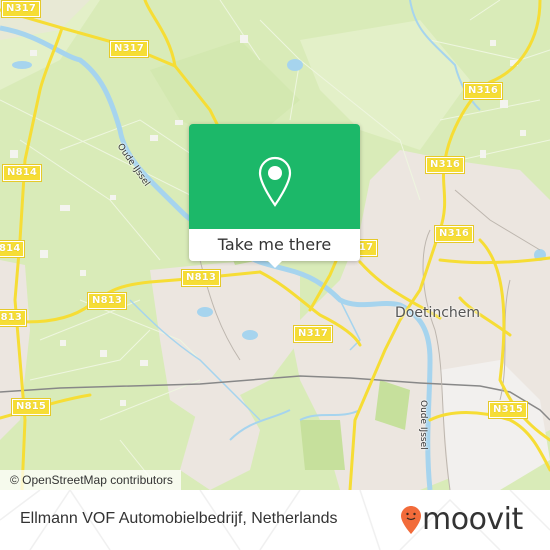 This screenshot has height=550, width=550. I want to click on take-me-there-button: Take me there, so click(274, 245).